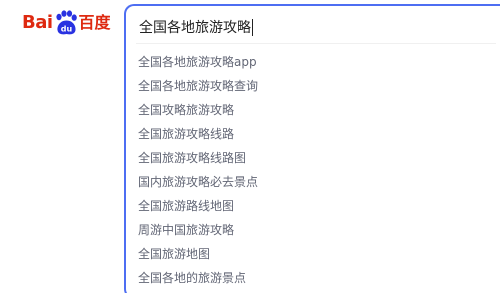 The width and height of the screenshot is (500, 293). I want to click on search-input: 全国各地旅游攻略, so click(196, 27).